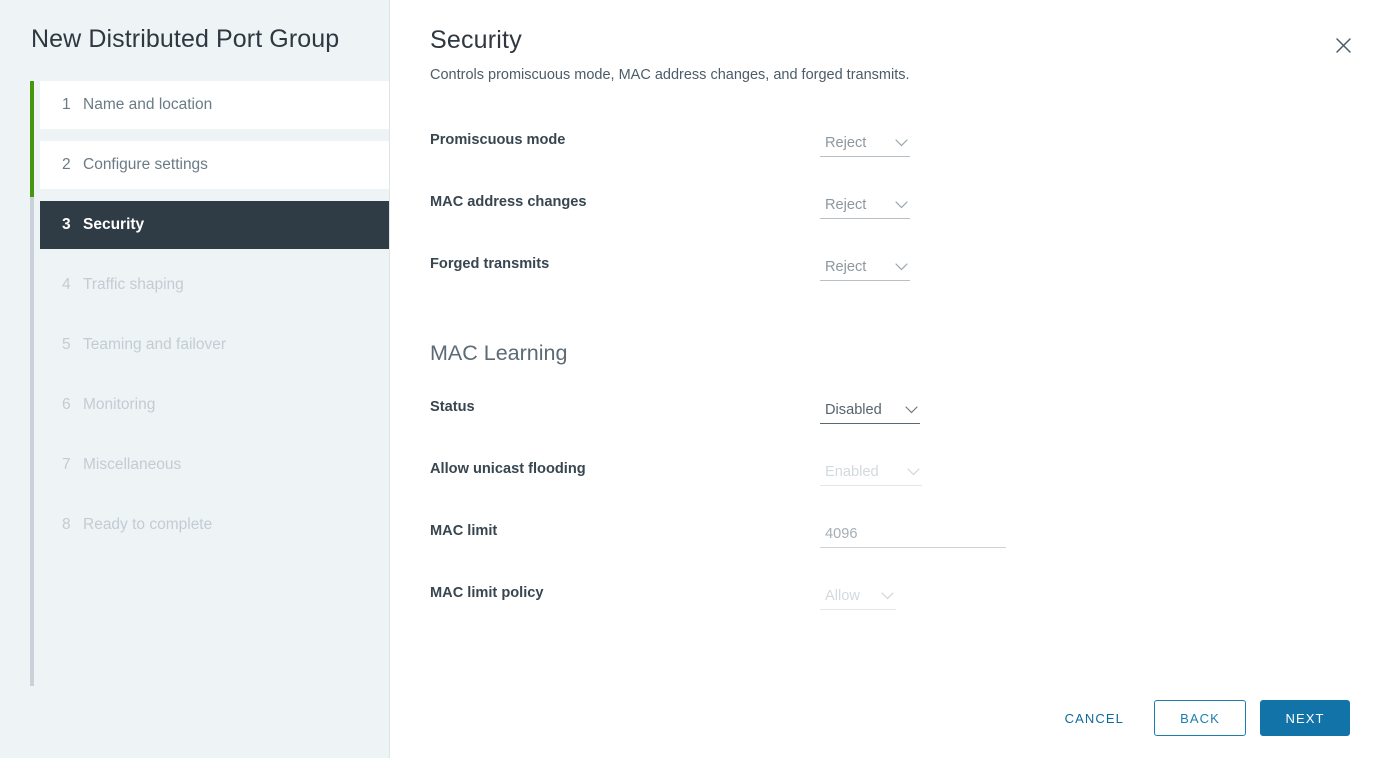  What do you see at coordinates (214, 285) in the screenshot?
I see `sidebar-item-traffic-shaping: 4 Traffic shaping` at bounding box center [214, 285].